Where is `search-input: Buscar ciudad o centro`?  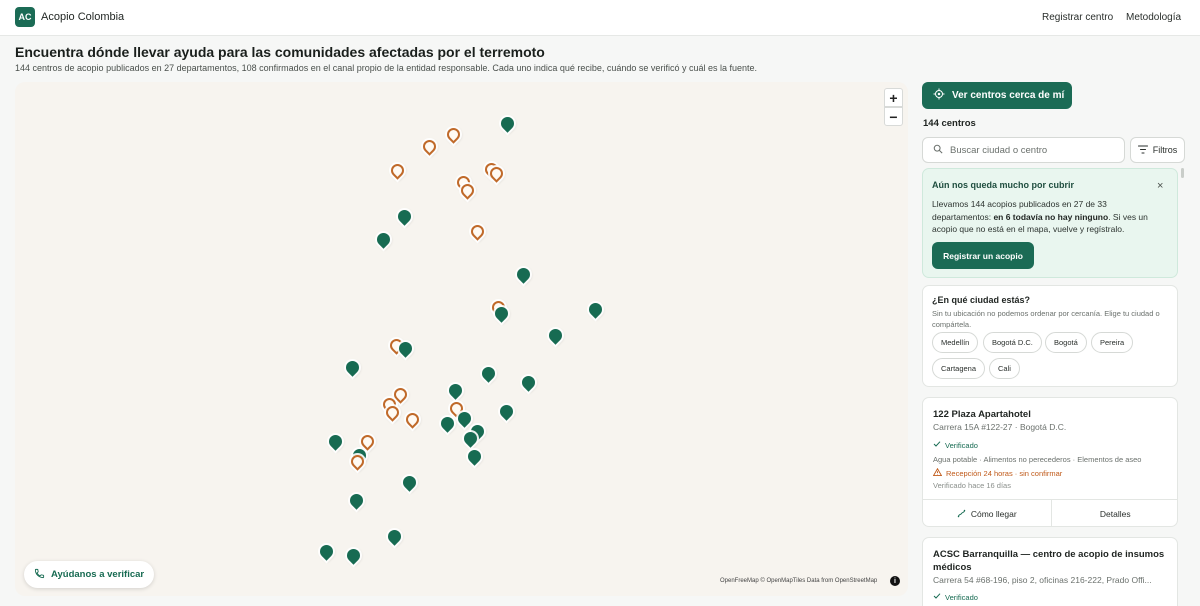 search-input: Buscar ciudad o centro is located at coordinates (1023, 150).